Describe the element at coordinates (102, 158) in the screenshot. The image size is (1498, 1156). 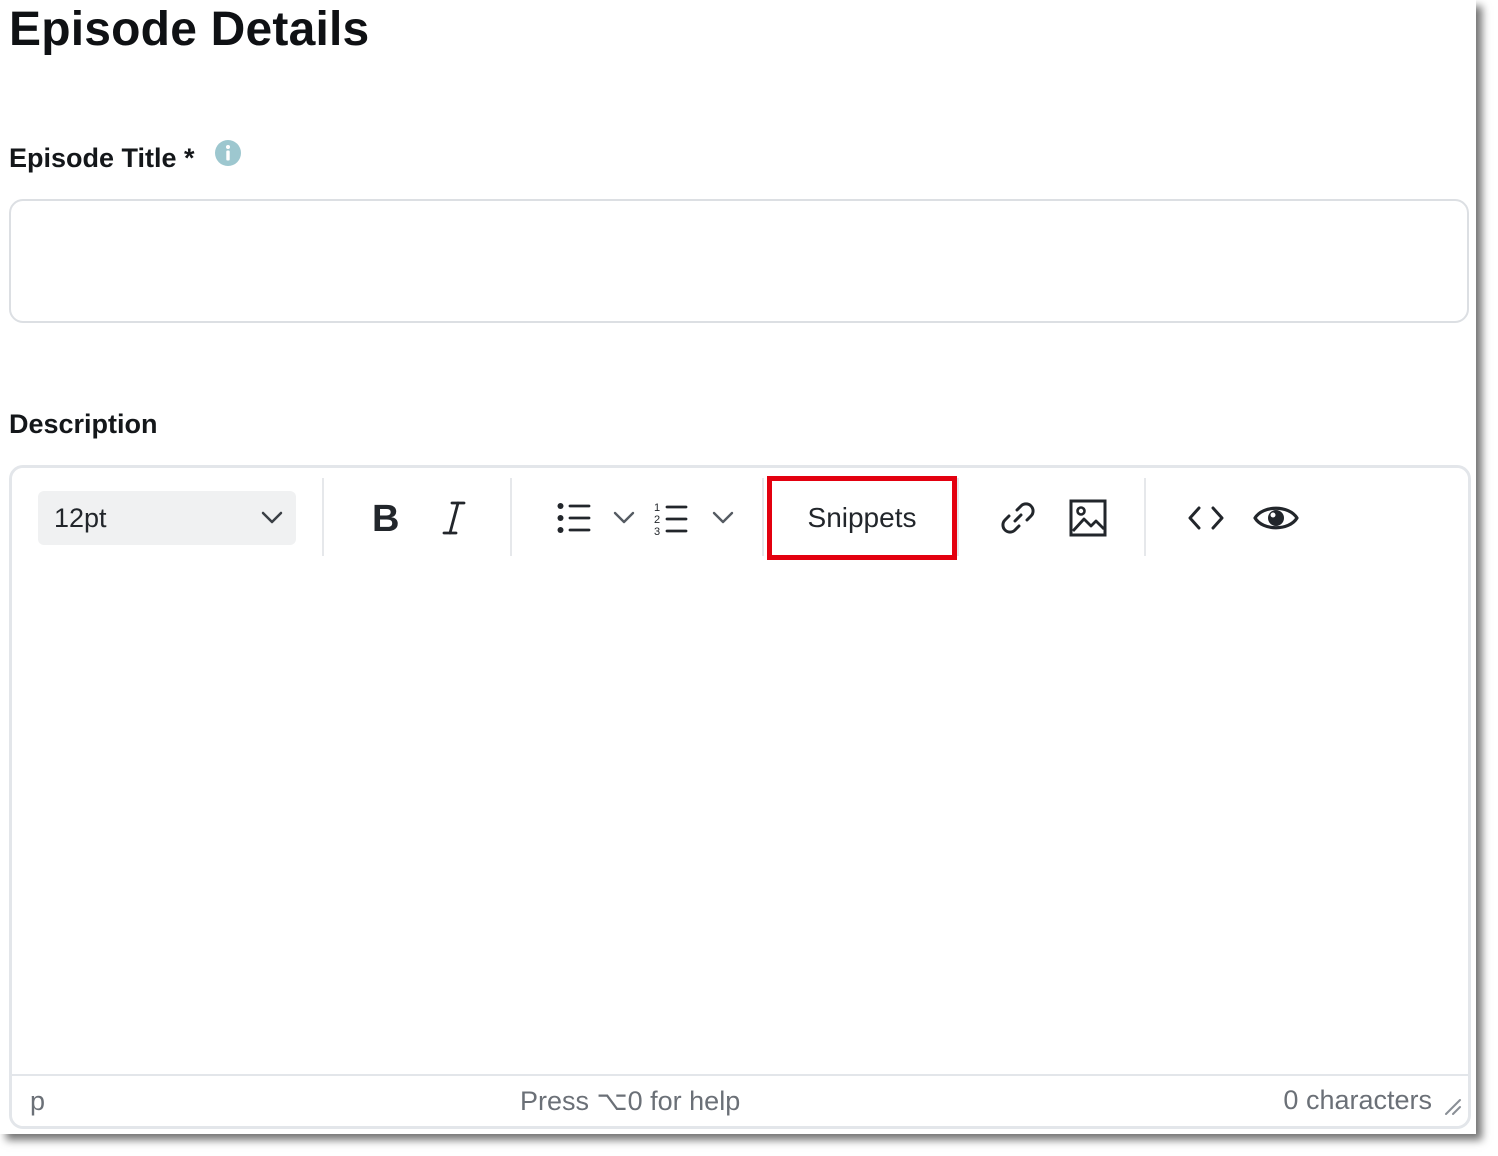
I see `episode-title-label: Episode Title *` at that location.